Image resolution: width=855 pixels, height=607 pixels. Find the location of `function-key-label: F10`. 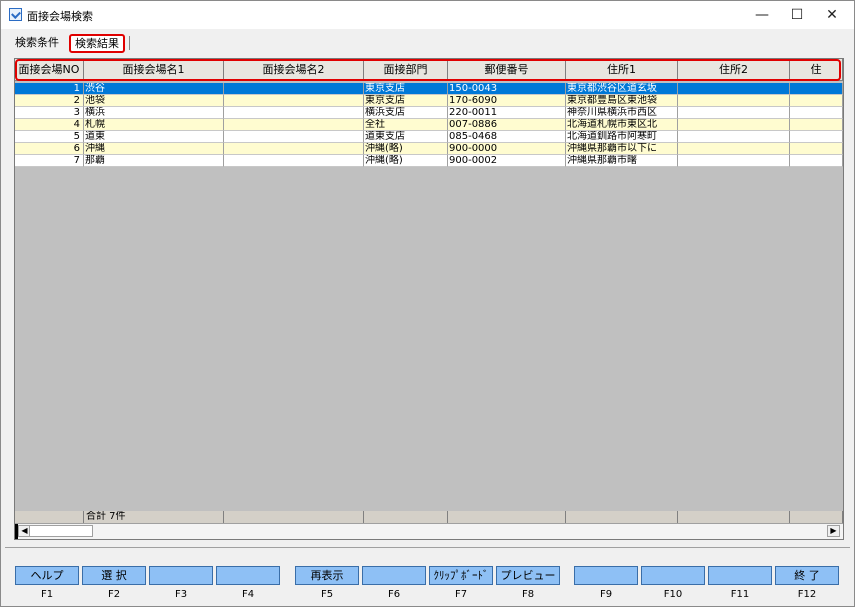

function-key-label: F10 is located at coordinates (673, 594).